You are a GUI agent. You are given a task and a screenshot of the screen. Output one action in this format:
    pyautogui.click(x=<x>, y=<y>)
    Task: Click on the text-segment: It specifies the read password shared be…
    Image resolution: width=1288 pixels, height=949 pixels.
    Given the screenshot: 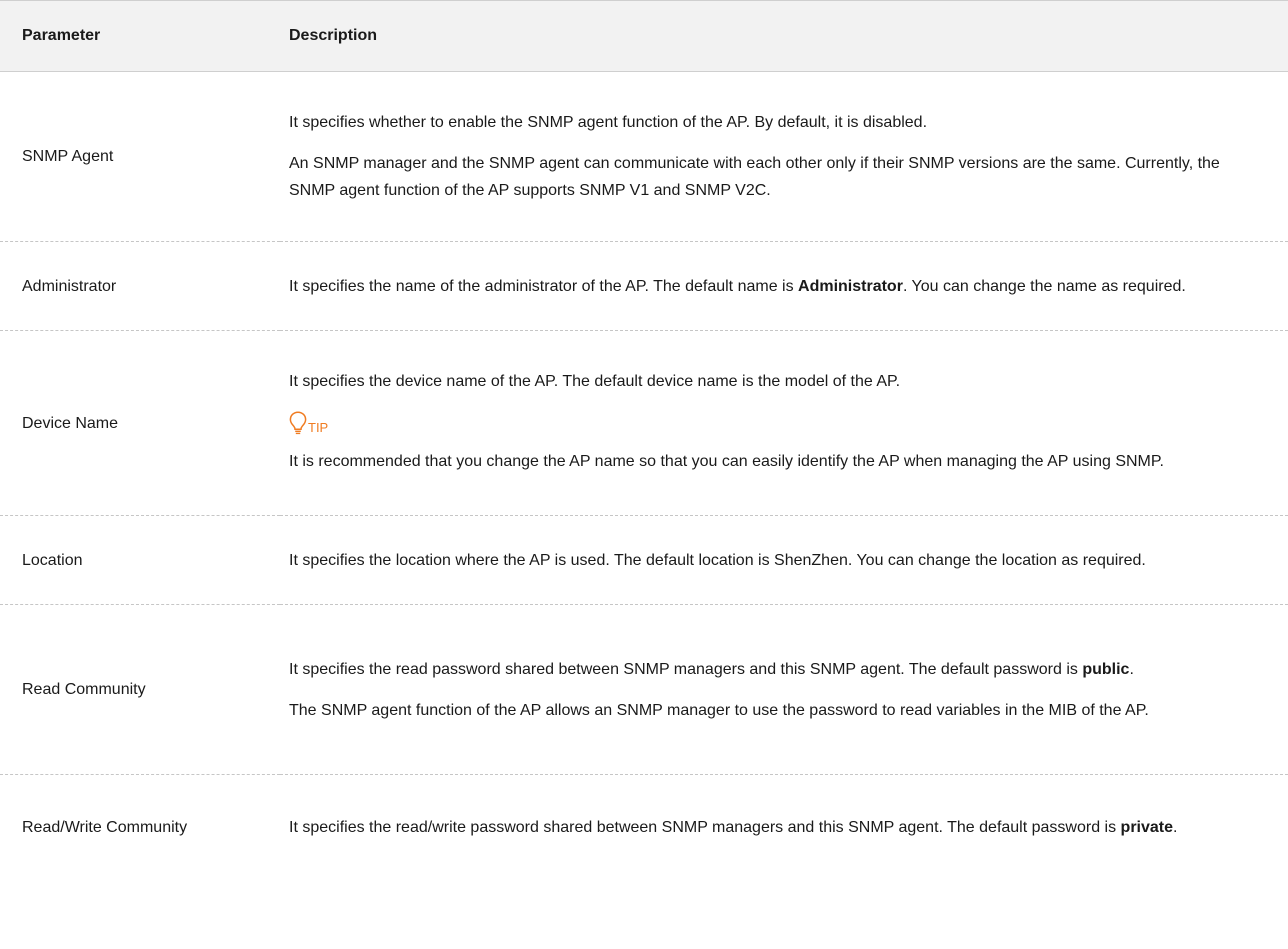 What is the action you would take?
    pyautogui.click(x=686, y=669)
    